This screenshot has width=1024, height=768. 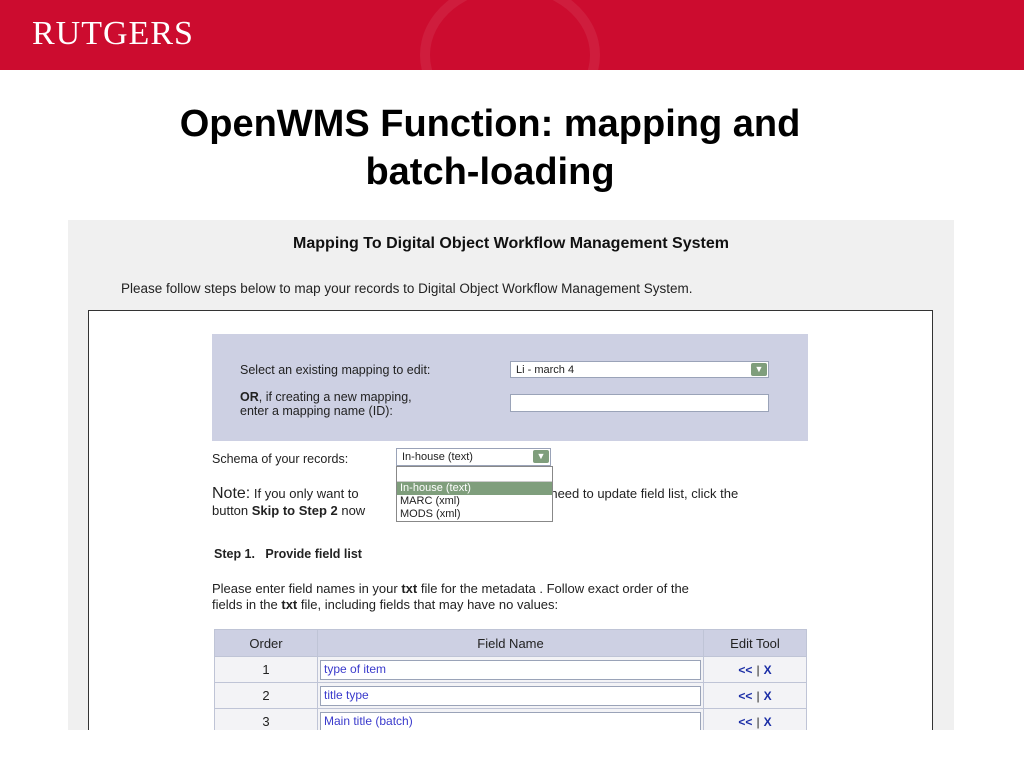 I want to click on or-rest-line1: , if creating a new mapping,, so click(x=335, y=397).